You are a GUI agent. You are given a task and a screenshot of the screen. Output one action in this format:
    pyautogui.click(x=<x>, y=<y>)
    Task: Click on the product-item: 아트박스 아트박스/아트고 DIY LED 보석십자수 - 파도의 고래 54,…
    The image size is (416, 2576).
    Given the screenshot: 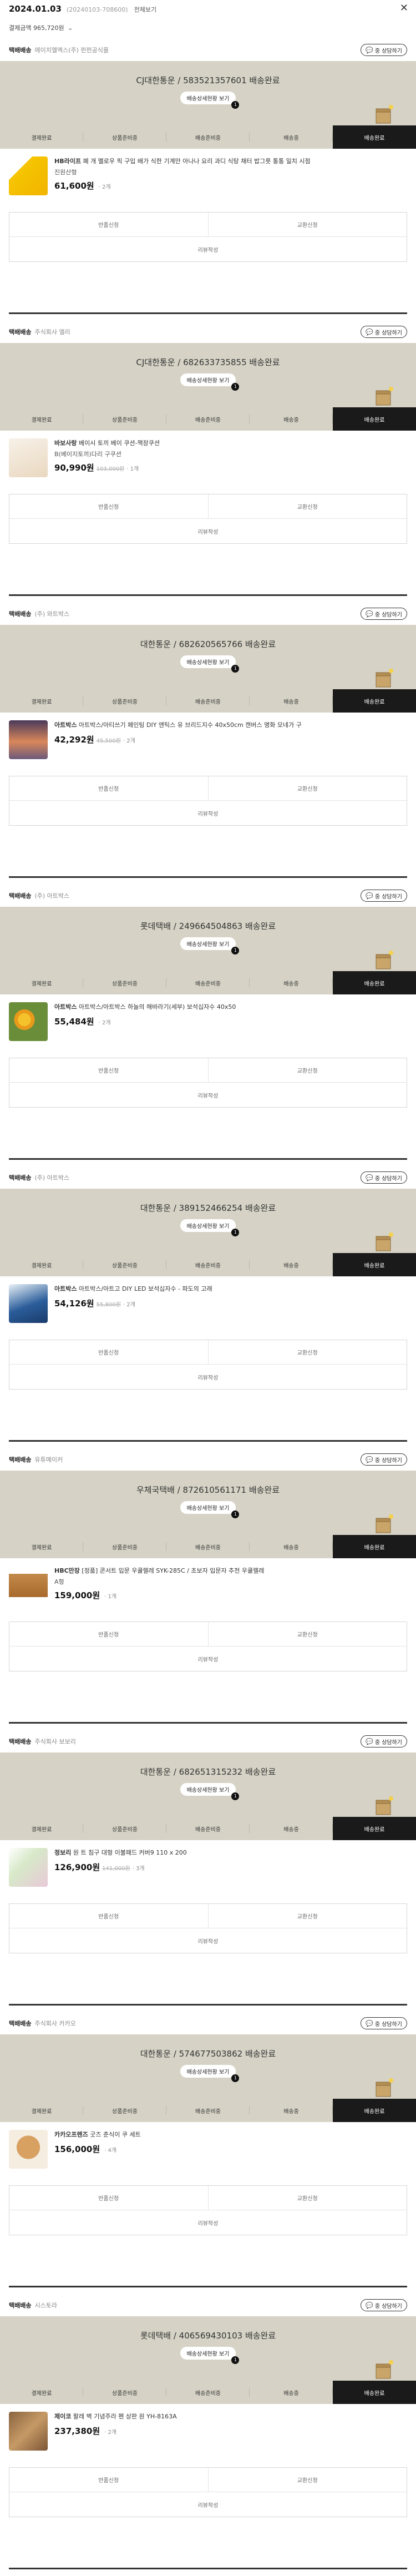 What is the action you would take?
    pyautogui.click(x=208, y=1306)
    